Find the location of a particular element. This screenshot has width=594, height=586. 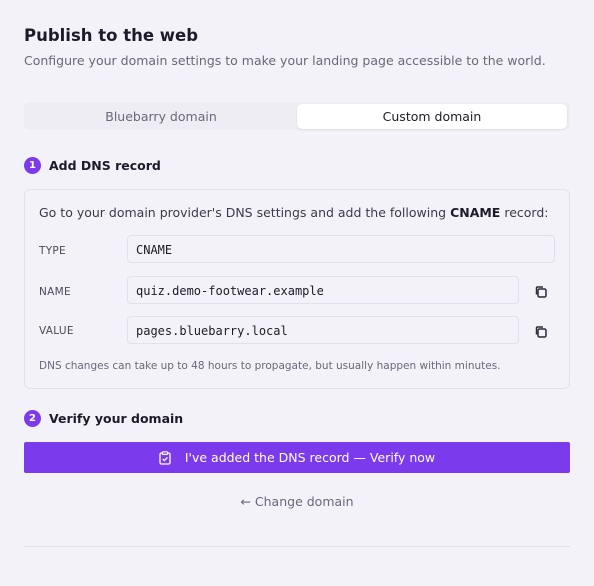

value-field: pages.bluebarry.local is located at coordinates (323, 330).